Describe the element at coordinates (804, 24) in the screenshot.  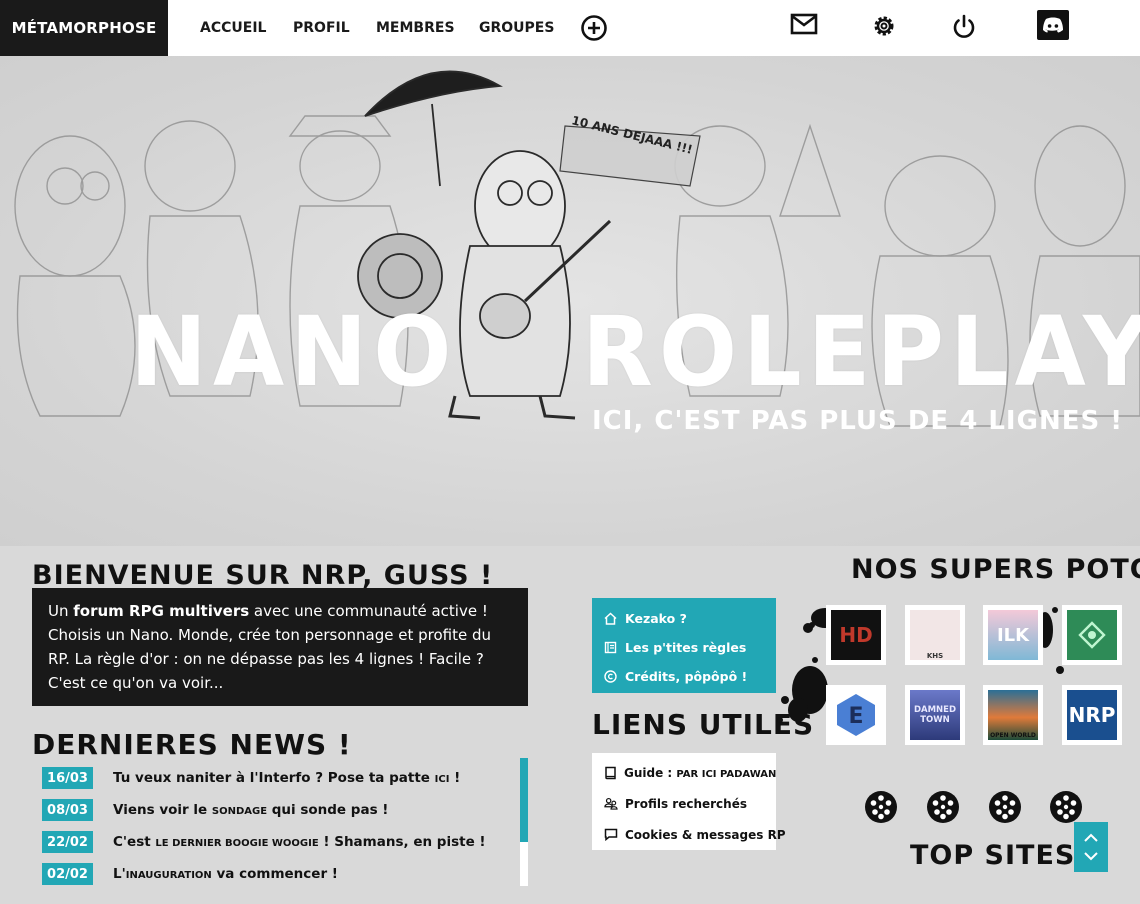
I see `mail-icon` at that location.